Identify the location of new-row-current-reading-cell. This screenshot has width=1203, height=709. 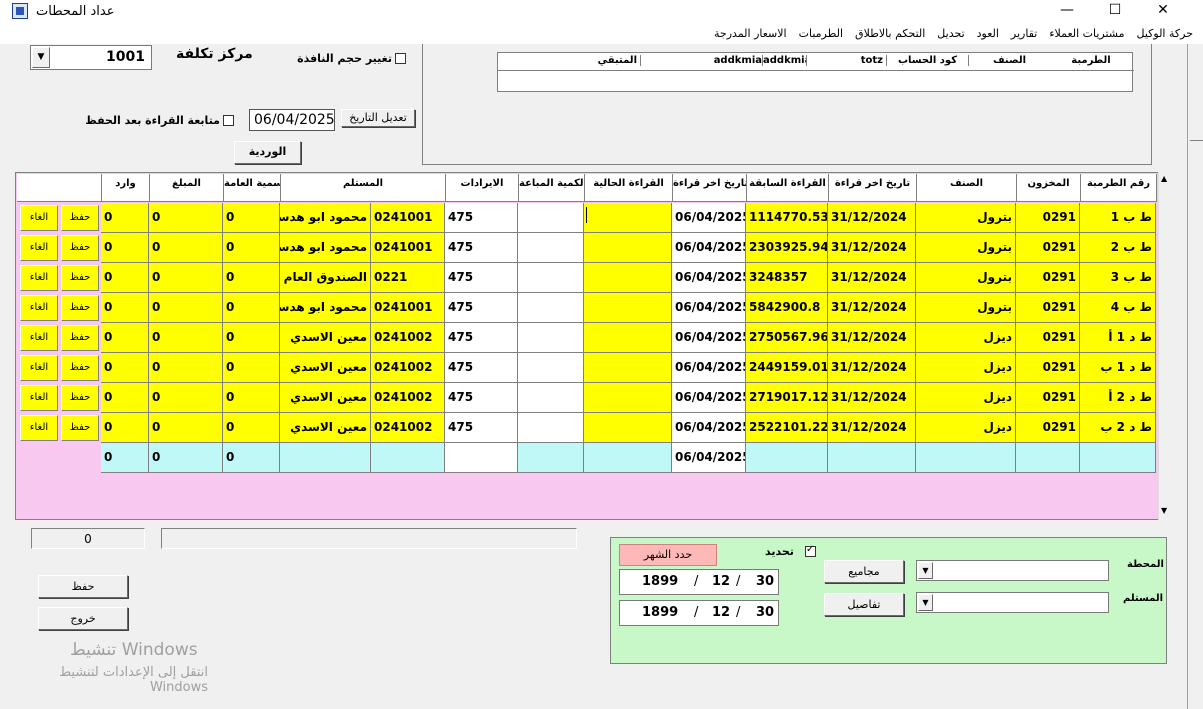
(628, 458).